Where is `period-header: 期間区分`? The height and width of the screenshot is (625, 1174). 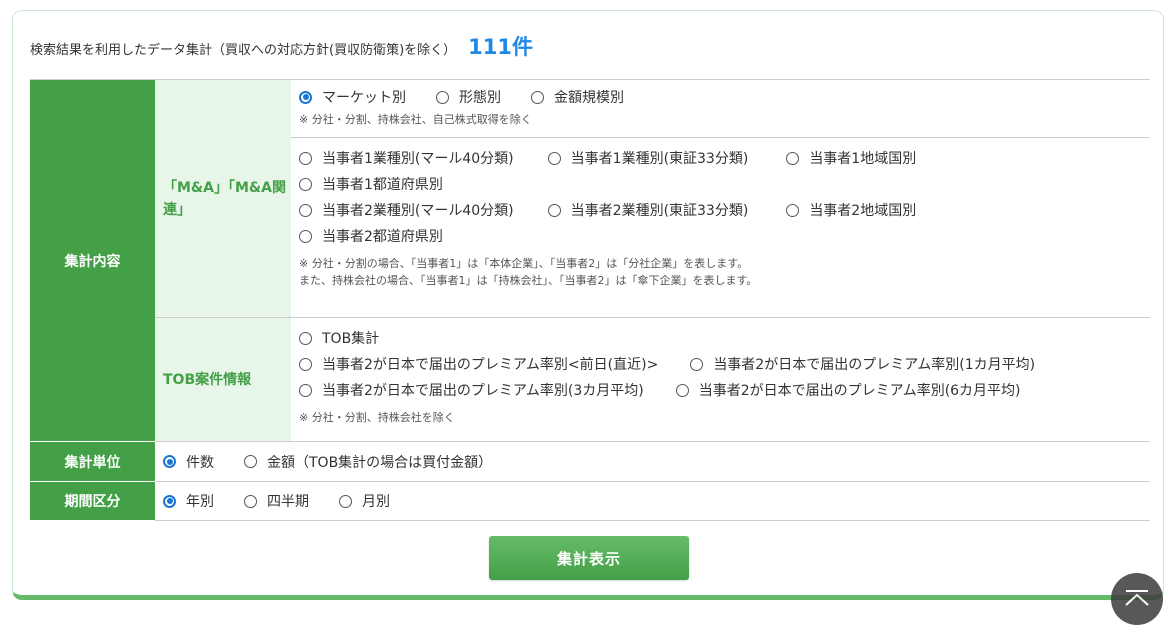
period-header: 期間区分 is located at coordinates (92, 501).